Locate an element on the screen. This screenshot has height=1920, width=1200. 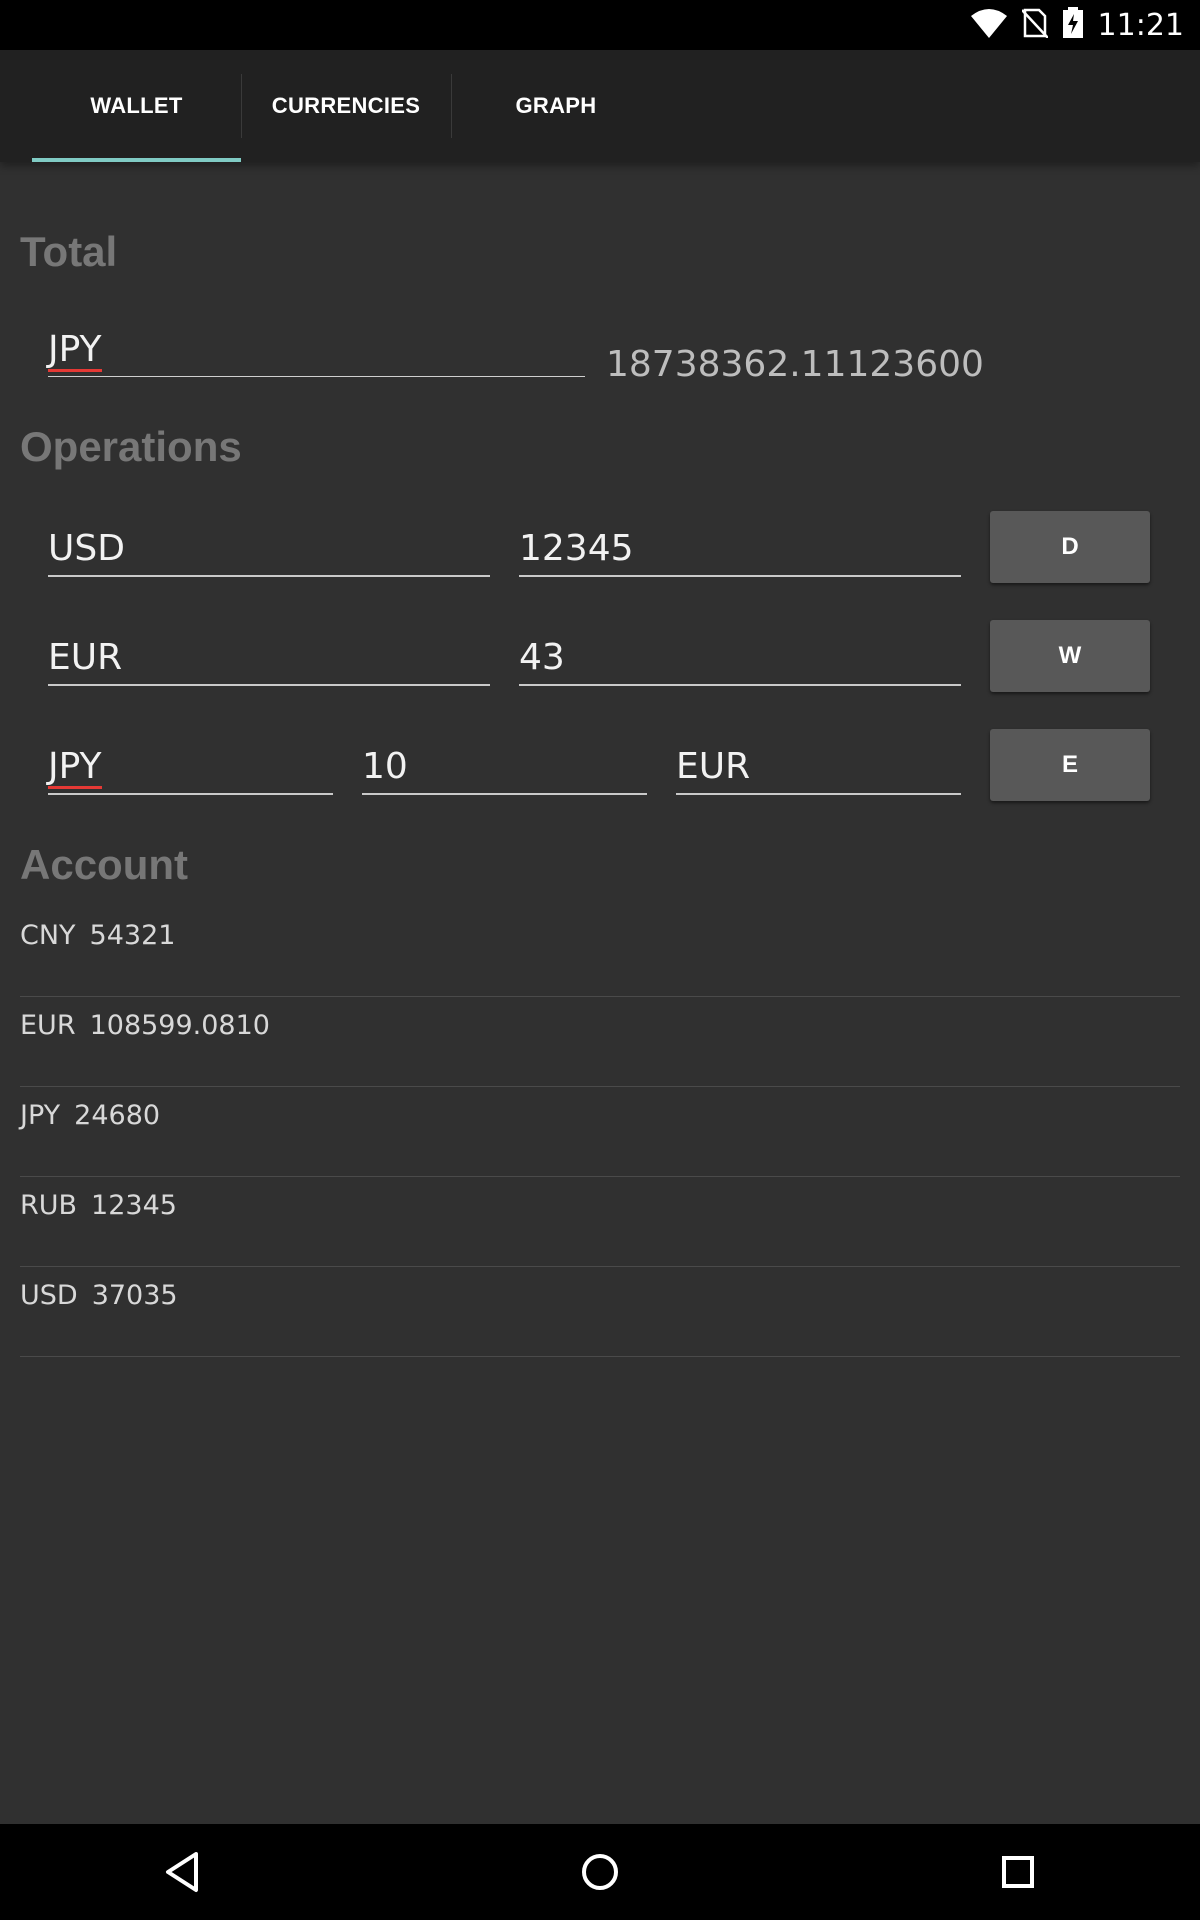
tab-currencies: CURRENCIES is located at coordinates (346, 106).